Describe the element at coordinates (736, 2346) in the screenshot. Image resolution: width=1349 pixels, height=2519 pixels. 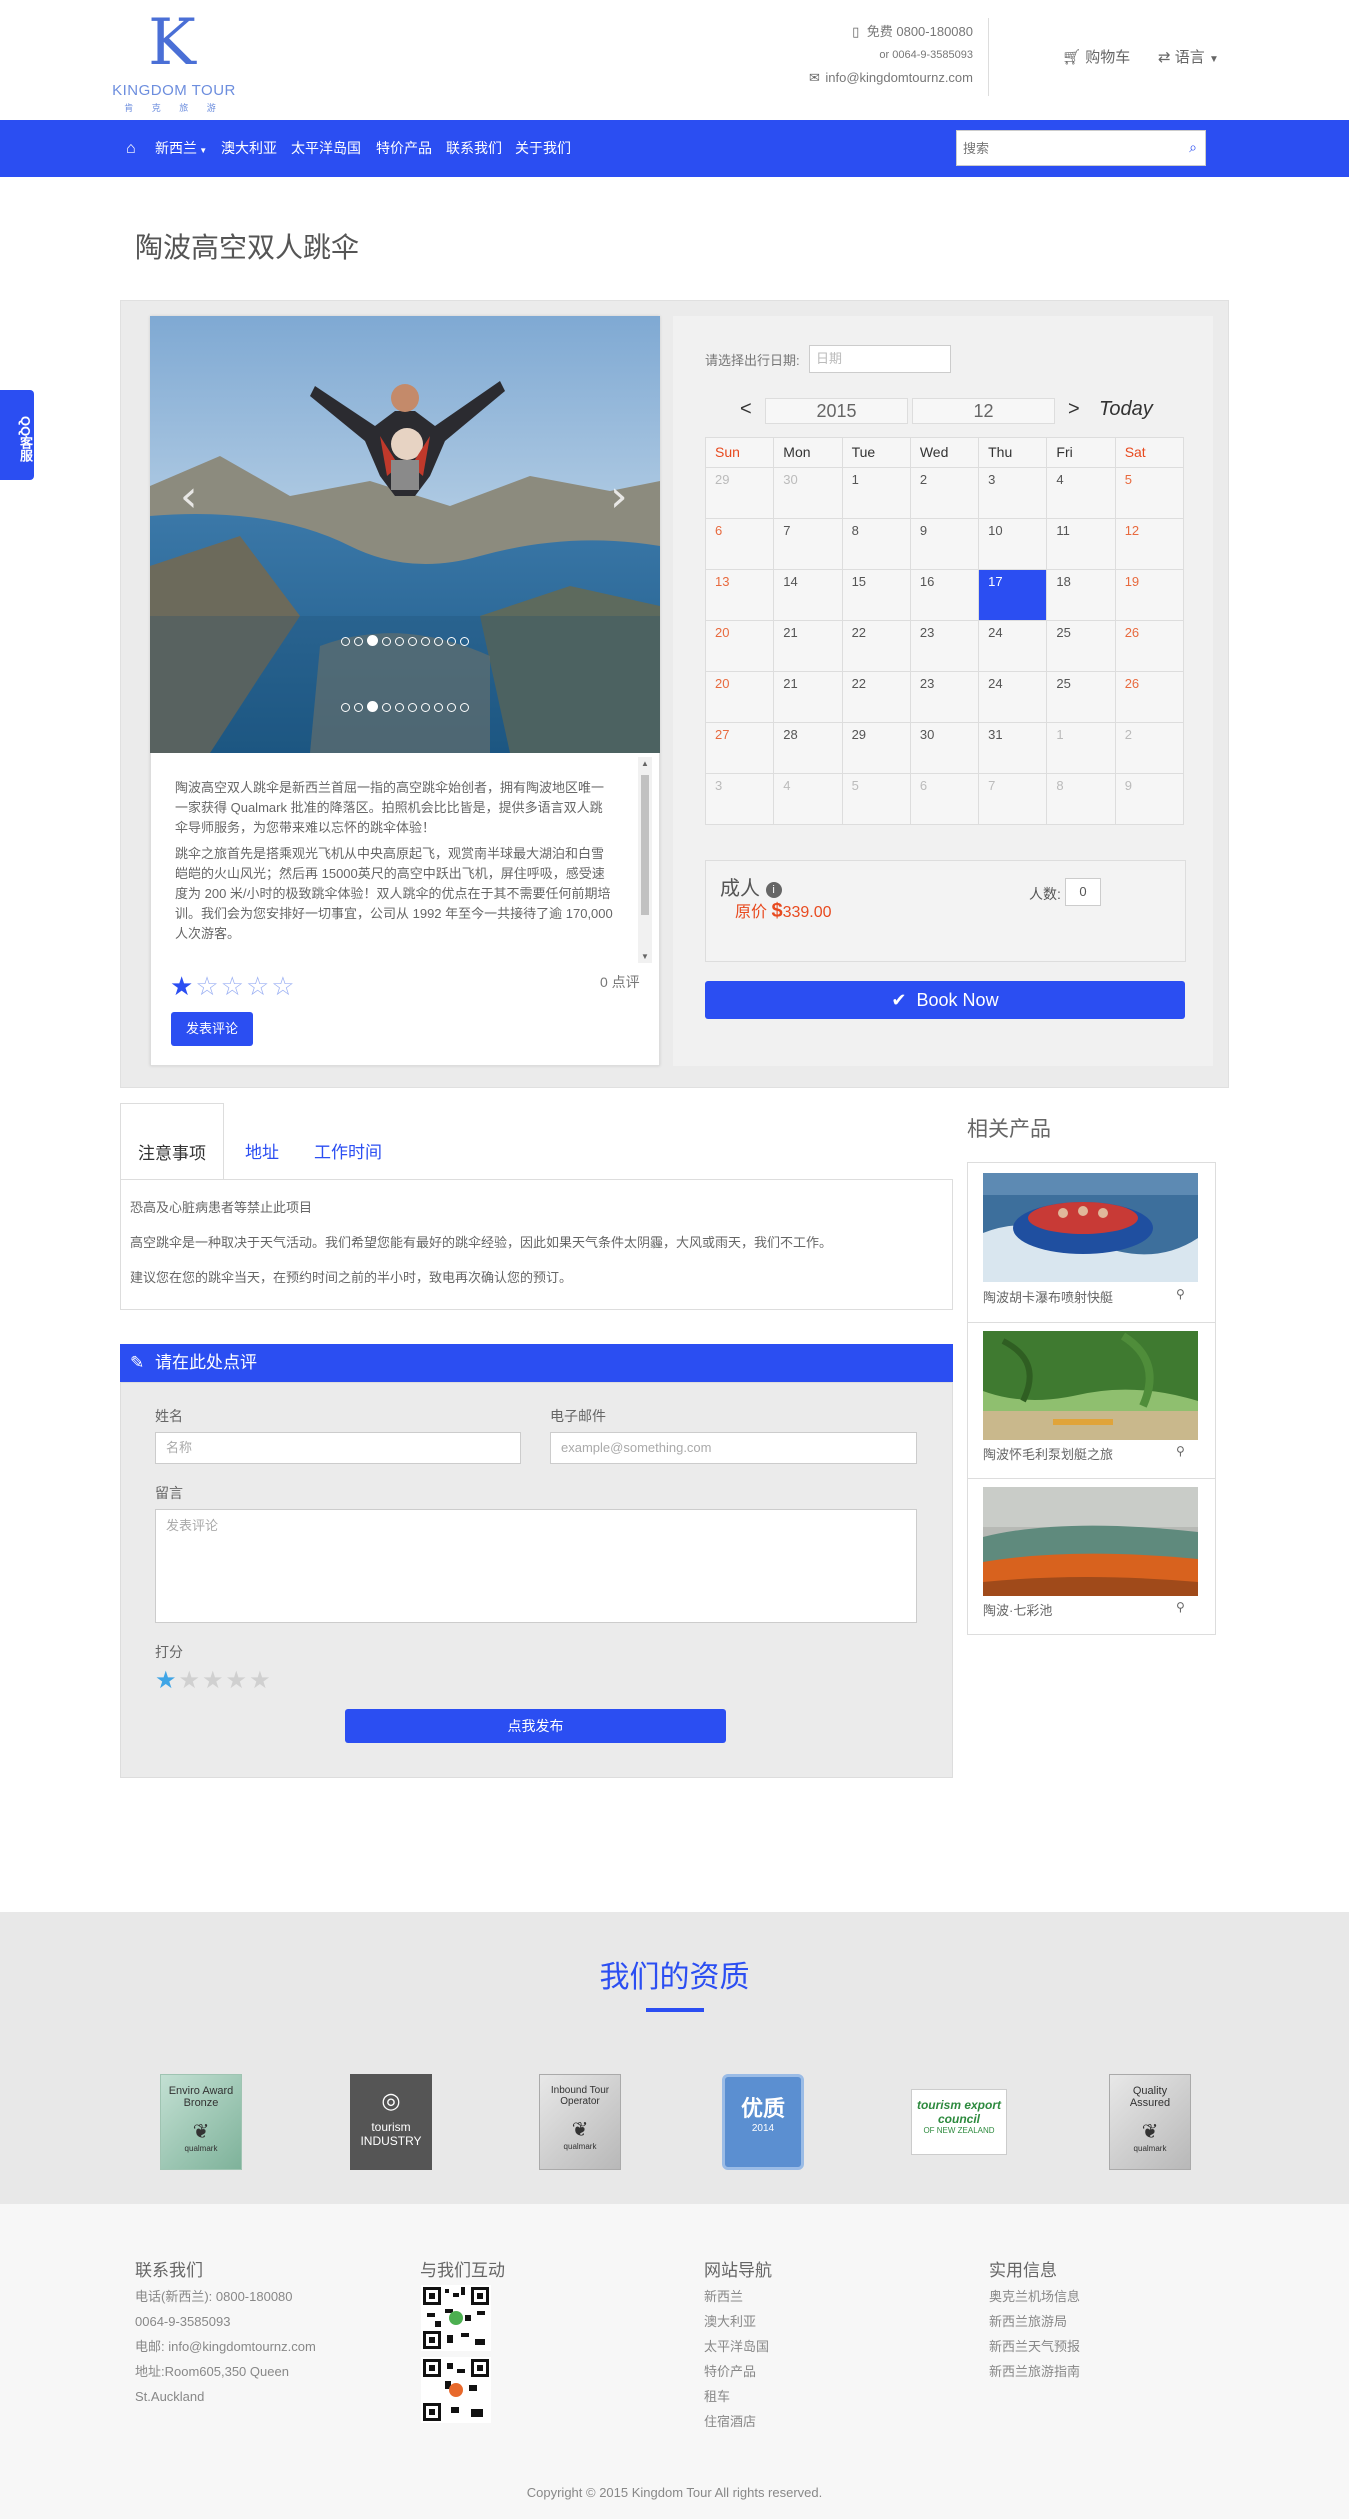
I see `footer-link: 太平洋岛国` at that location.